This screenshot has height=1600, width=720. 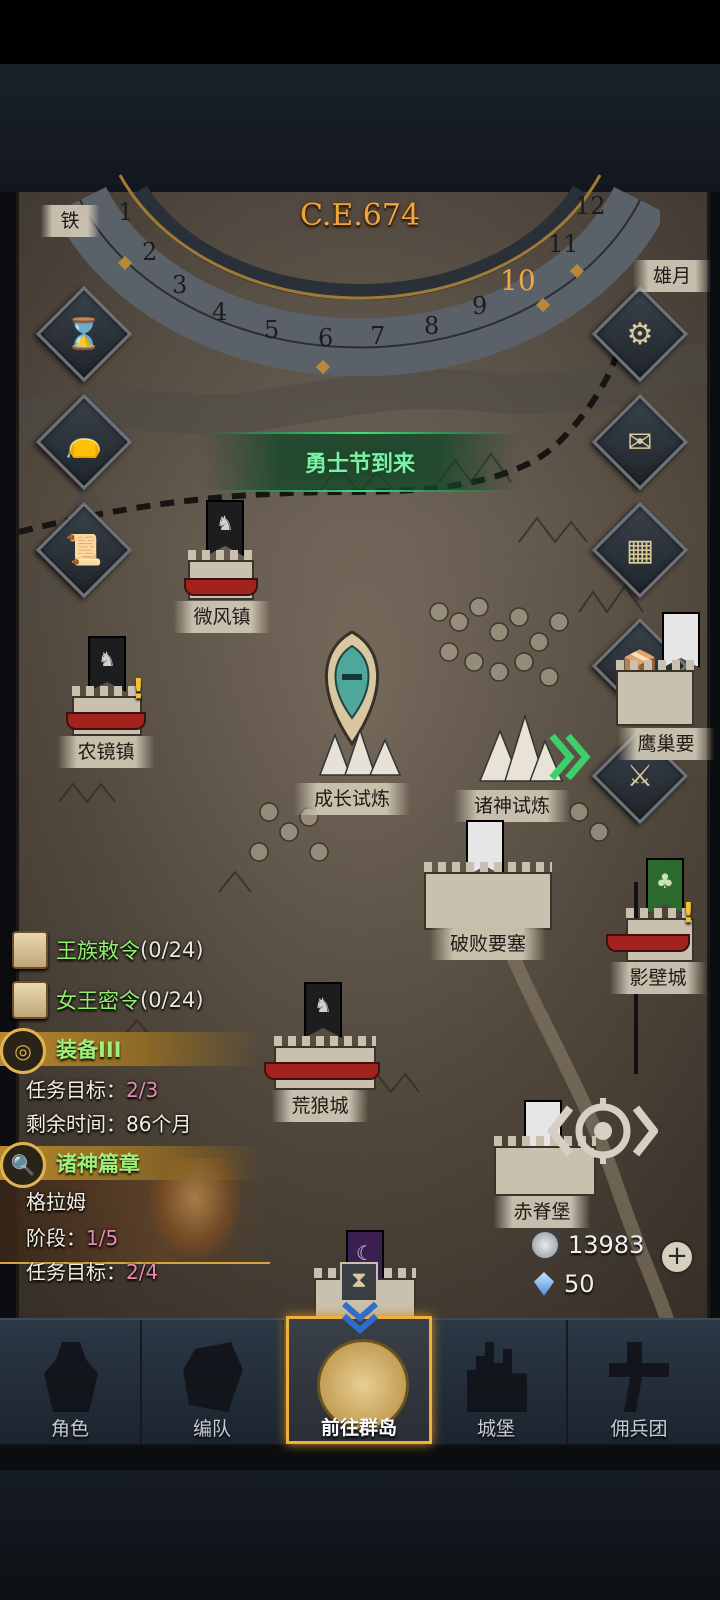 What do you see at coordinates (56, 1238) in the screenshot?
I see `stage-label: 阶段：` at bounding box center [56, 1238].